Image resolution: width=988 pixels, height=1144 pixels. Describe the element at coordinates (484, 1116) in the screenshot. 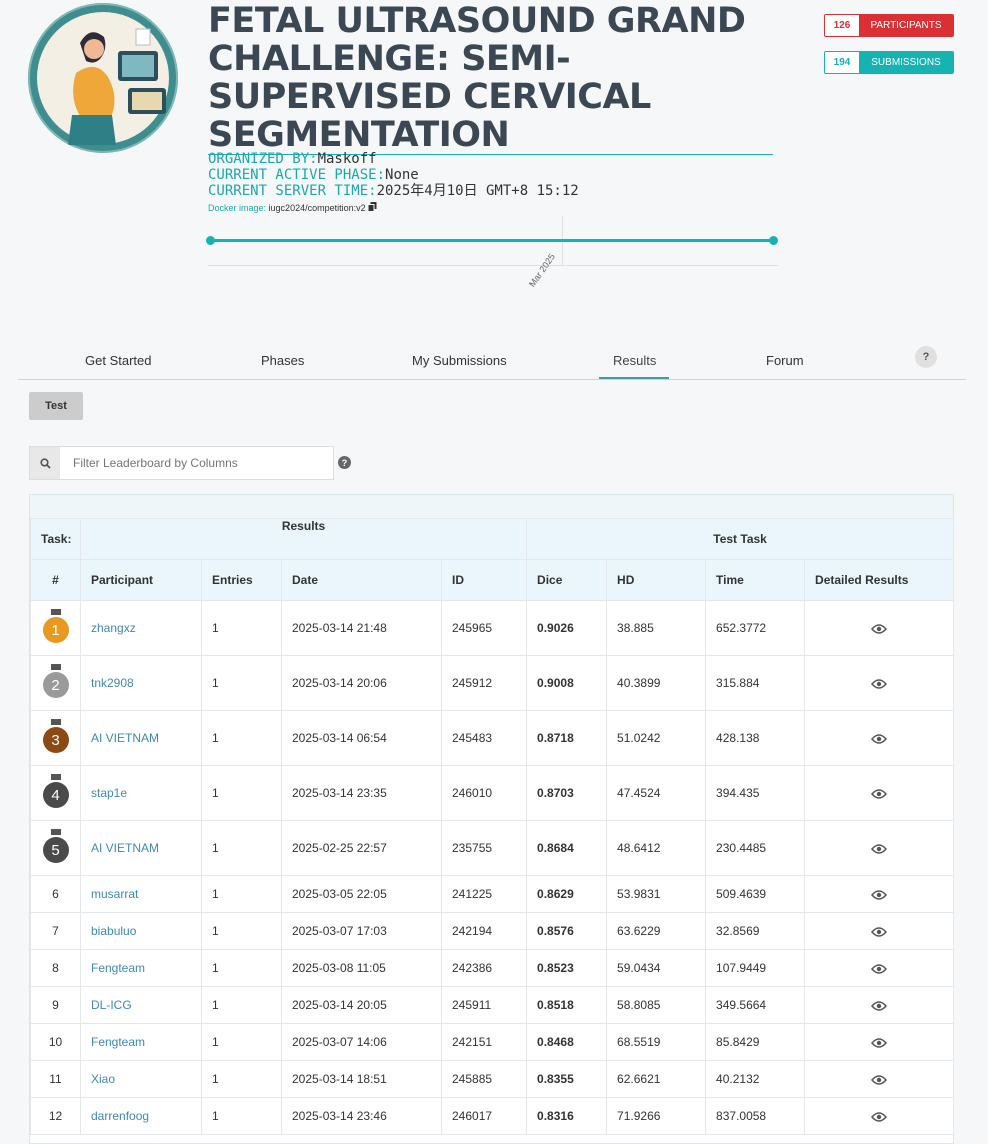

I see `id-cell: 246017` at that location.